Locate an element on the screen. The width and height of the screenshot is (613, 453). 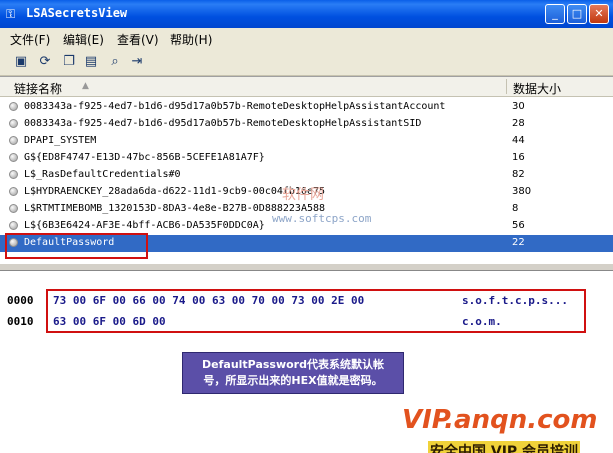
exit-icon: ⇥ is located at coordinates (137, 62).